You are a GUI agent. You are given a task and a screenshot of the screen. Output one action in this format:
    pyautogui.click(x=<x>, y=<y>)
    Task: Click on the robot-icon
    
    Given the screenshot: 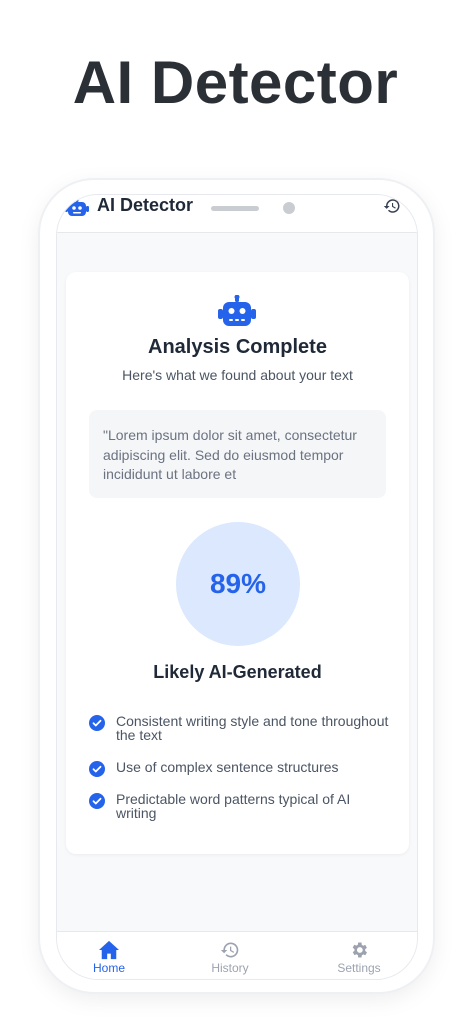 What is the action you would take?
    pyautogui.click(x=237, y=310)
    